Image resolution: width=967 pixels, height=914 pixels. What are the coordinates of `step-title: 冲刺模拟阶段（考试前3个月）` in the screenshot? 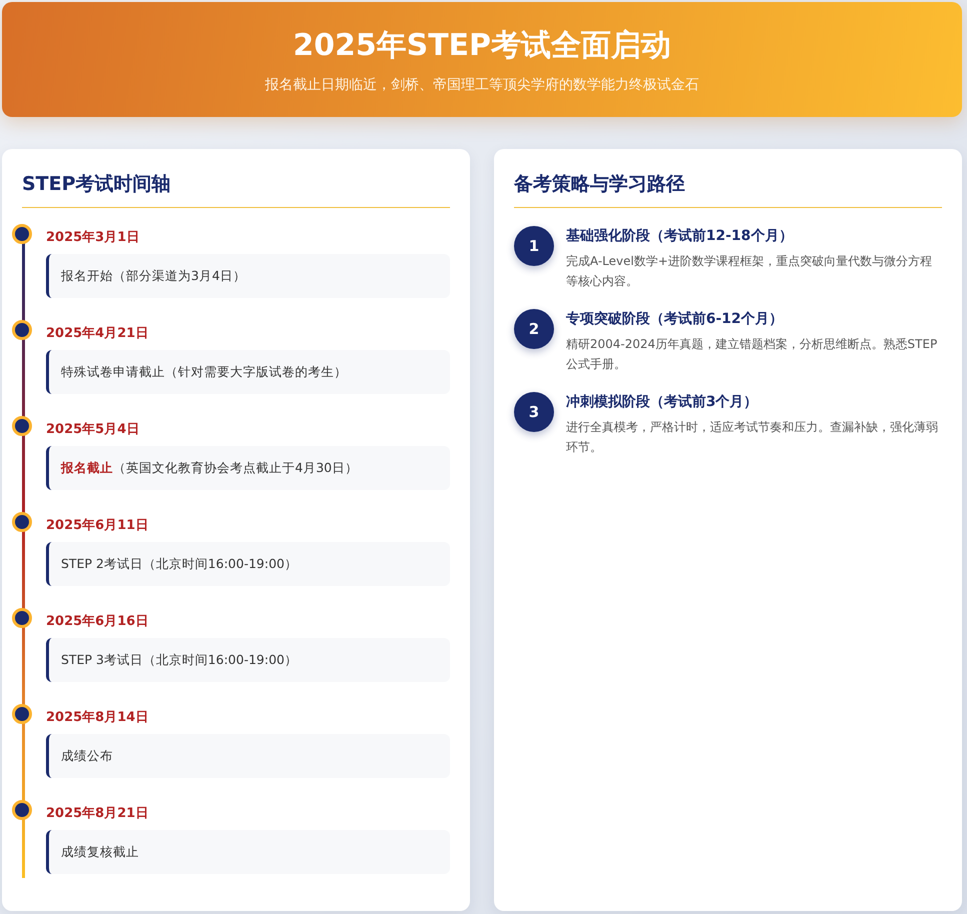 It's located at (662, 402).